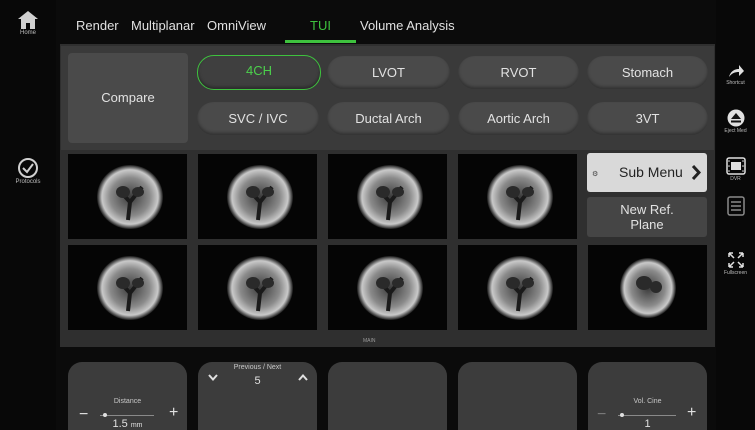 This screenshot has height=430, width=755. What do you see at coordinates (369, 341) in the screenshot?
I see `main-label: MAIN` at bounding box center [369, 341].